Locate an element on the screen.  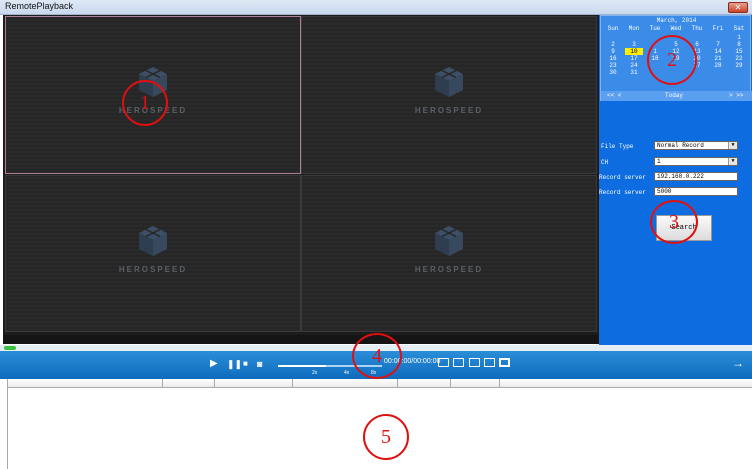
annotation-number: 4 is located at coordinates (377, 356).